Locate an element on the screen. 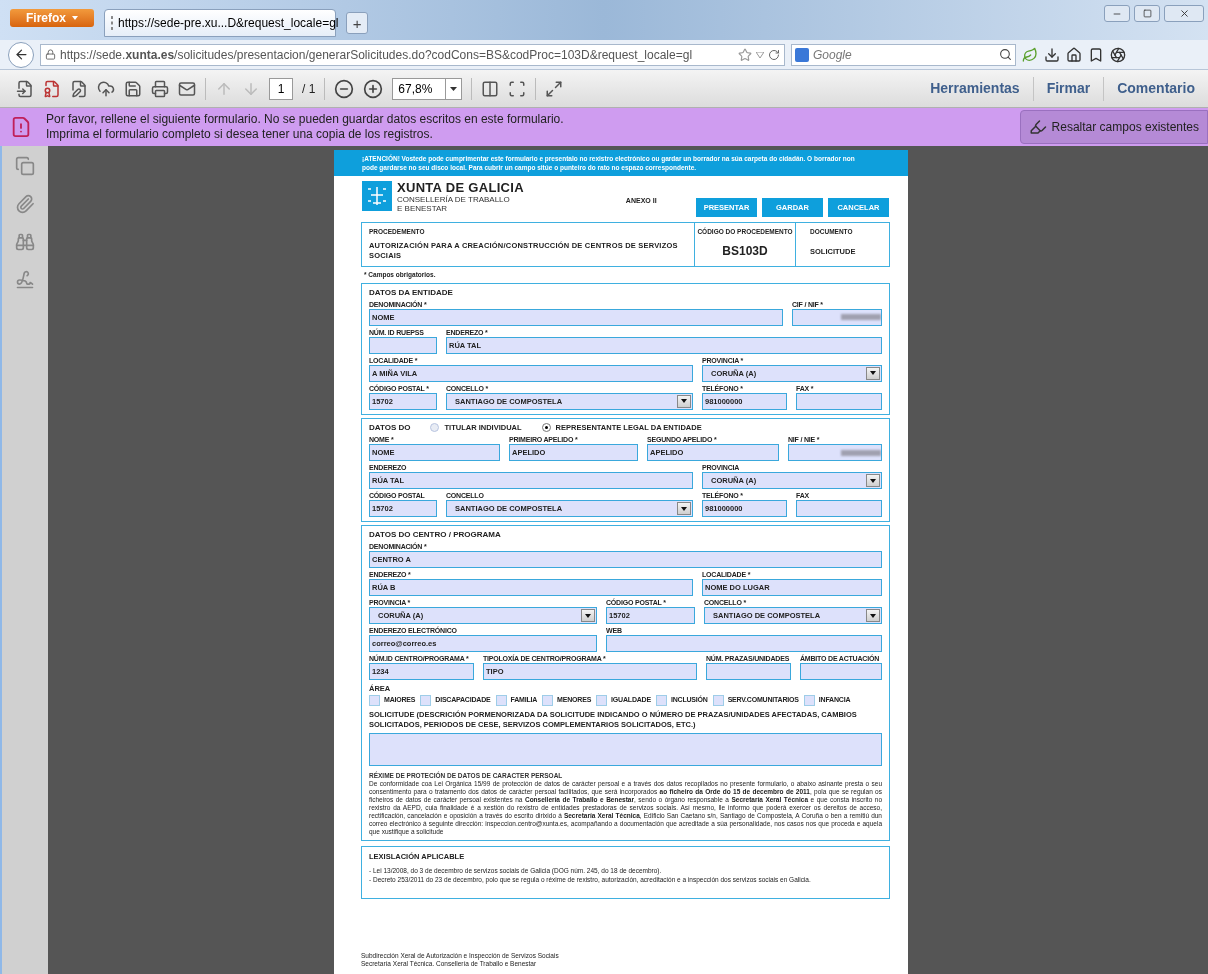 This screenshot has width=1208, height=974. bookmarks-icon is located at coordinates (1096, 54).